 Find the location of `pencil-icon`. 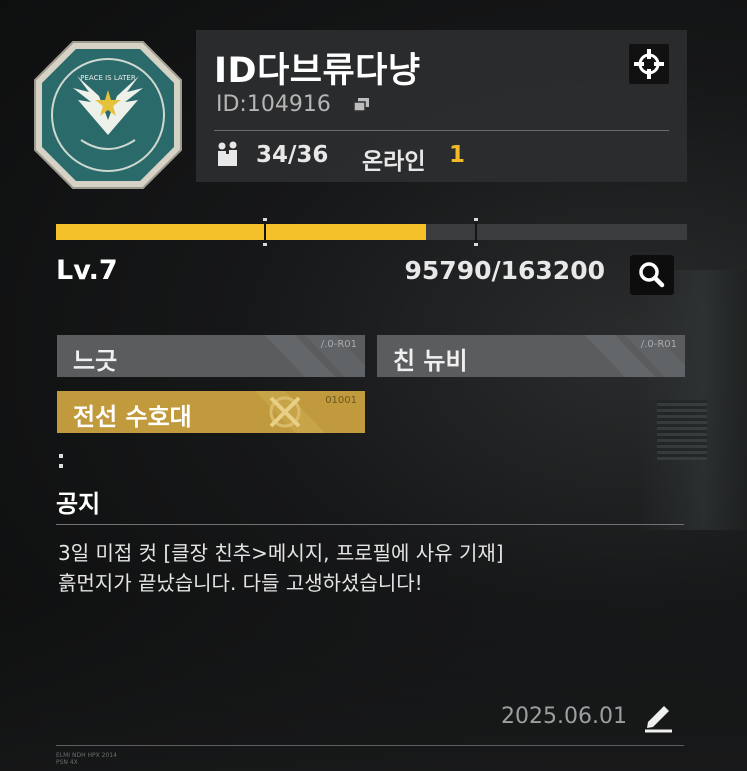

pencil-icon is located at coordinates (658, 716).